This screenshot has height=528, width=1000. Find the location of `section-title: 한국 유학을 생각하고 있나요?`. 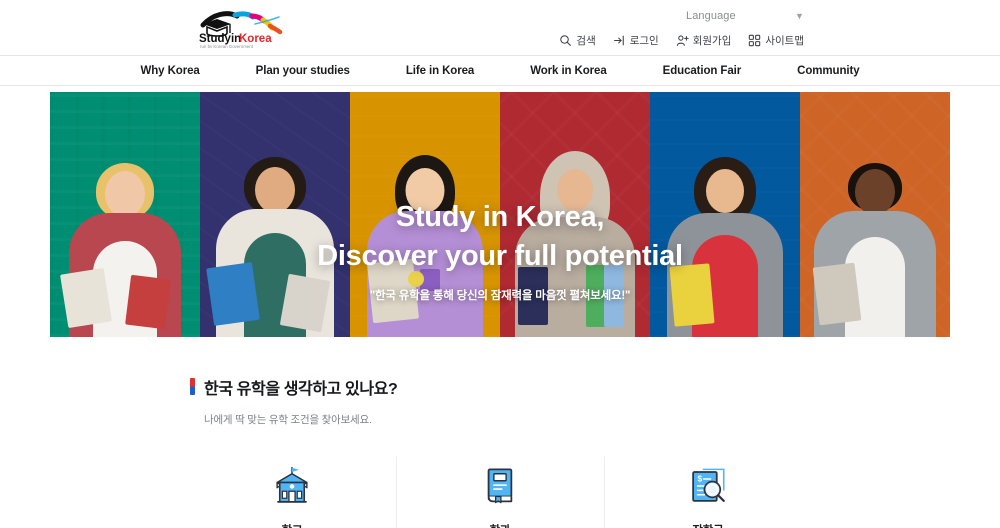

section-title: 한국 유학을 생각하고 있나요? is located at coordinates (301, 389).